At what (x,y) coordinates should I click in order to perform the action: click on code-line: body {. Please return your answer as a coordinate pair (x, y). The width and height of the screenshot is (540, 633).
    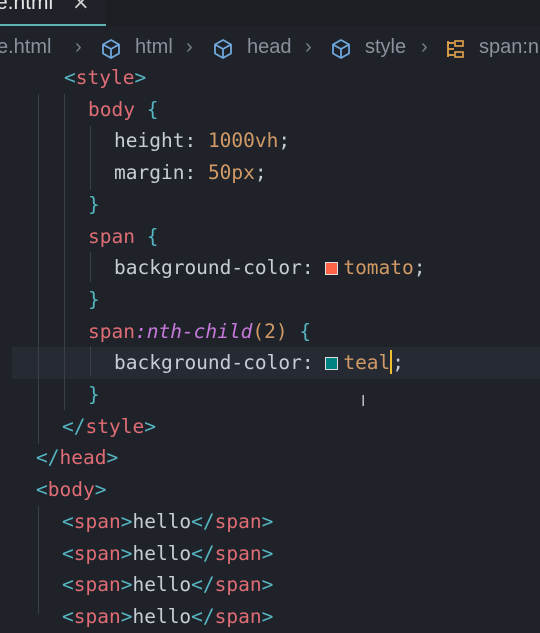
    Looking at the image, I should click on (270, 110).